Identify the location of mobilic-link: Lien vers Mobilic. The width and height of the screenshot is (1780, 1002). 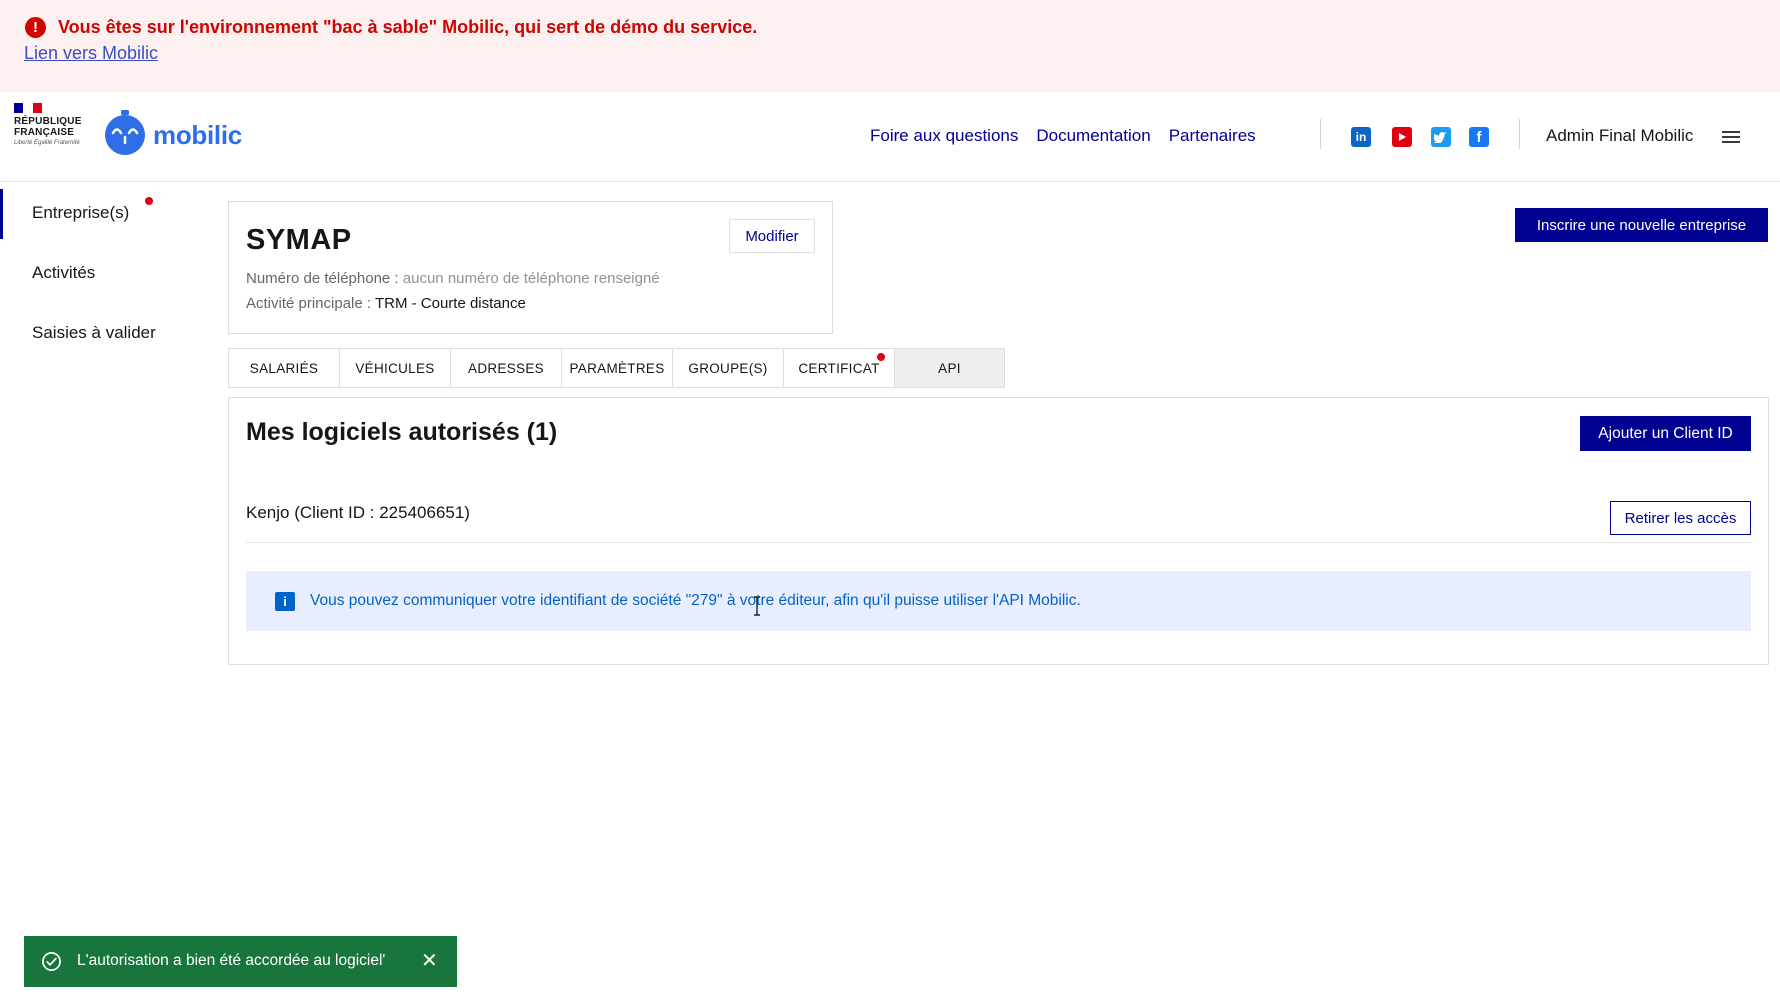
(91, 53).